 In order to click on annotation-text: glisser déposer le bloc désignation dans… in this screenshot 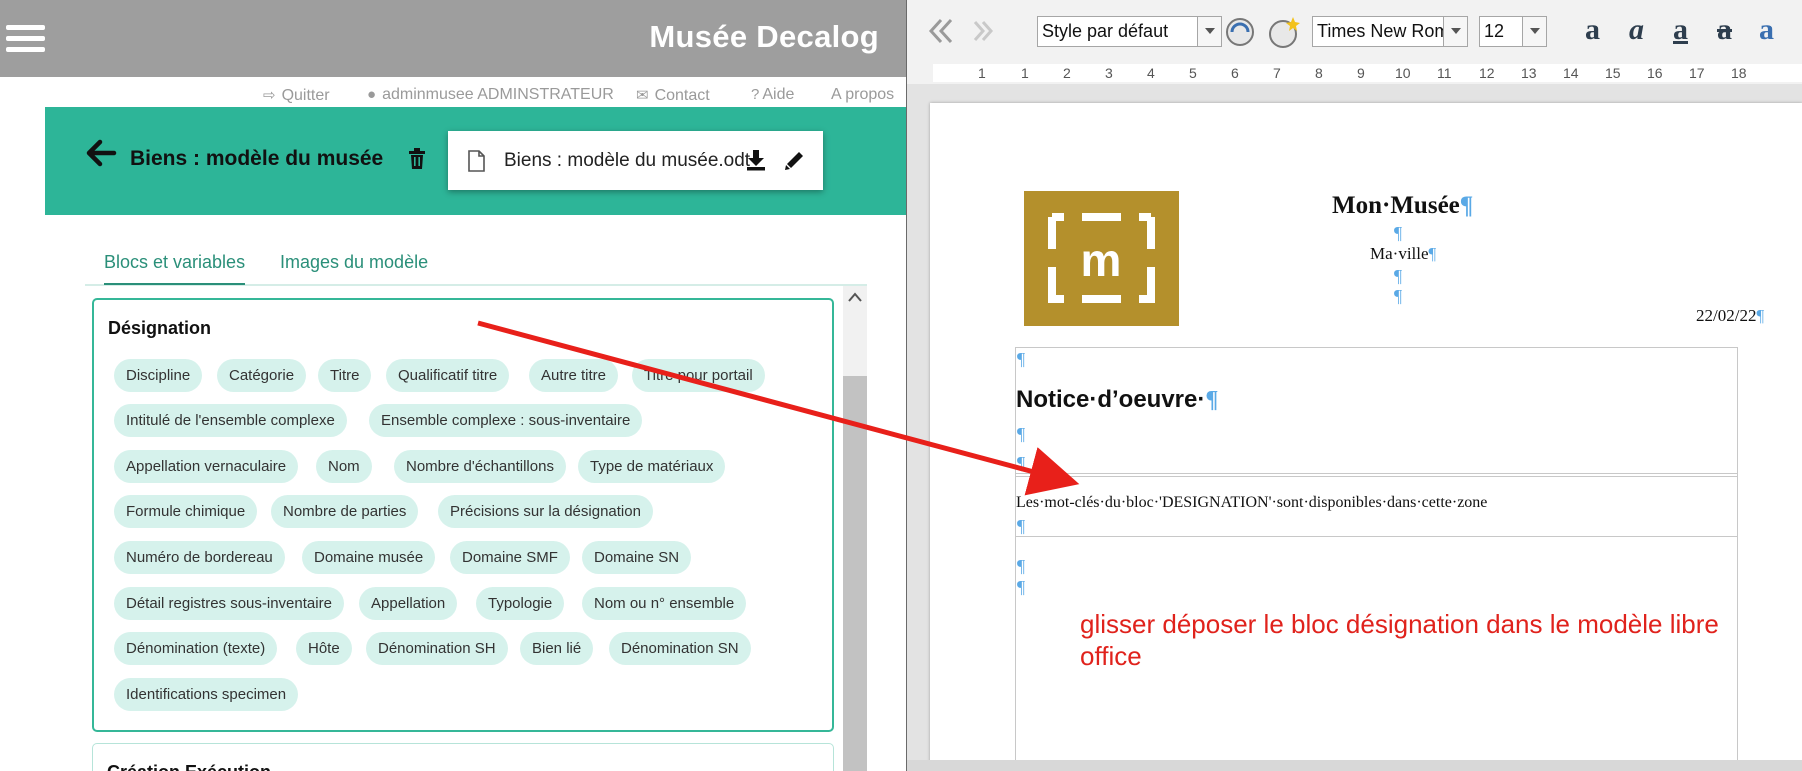, I will do `click(1399, 640)`.